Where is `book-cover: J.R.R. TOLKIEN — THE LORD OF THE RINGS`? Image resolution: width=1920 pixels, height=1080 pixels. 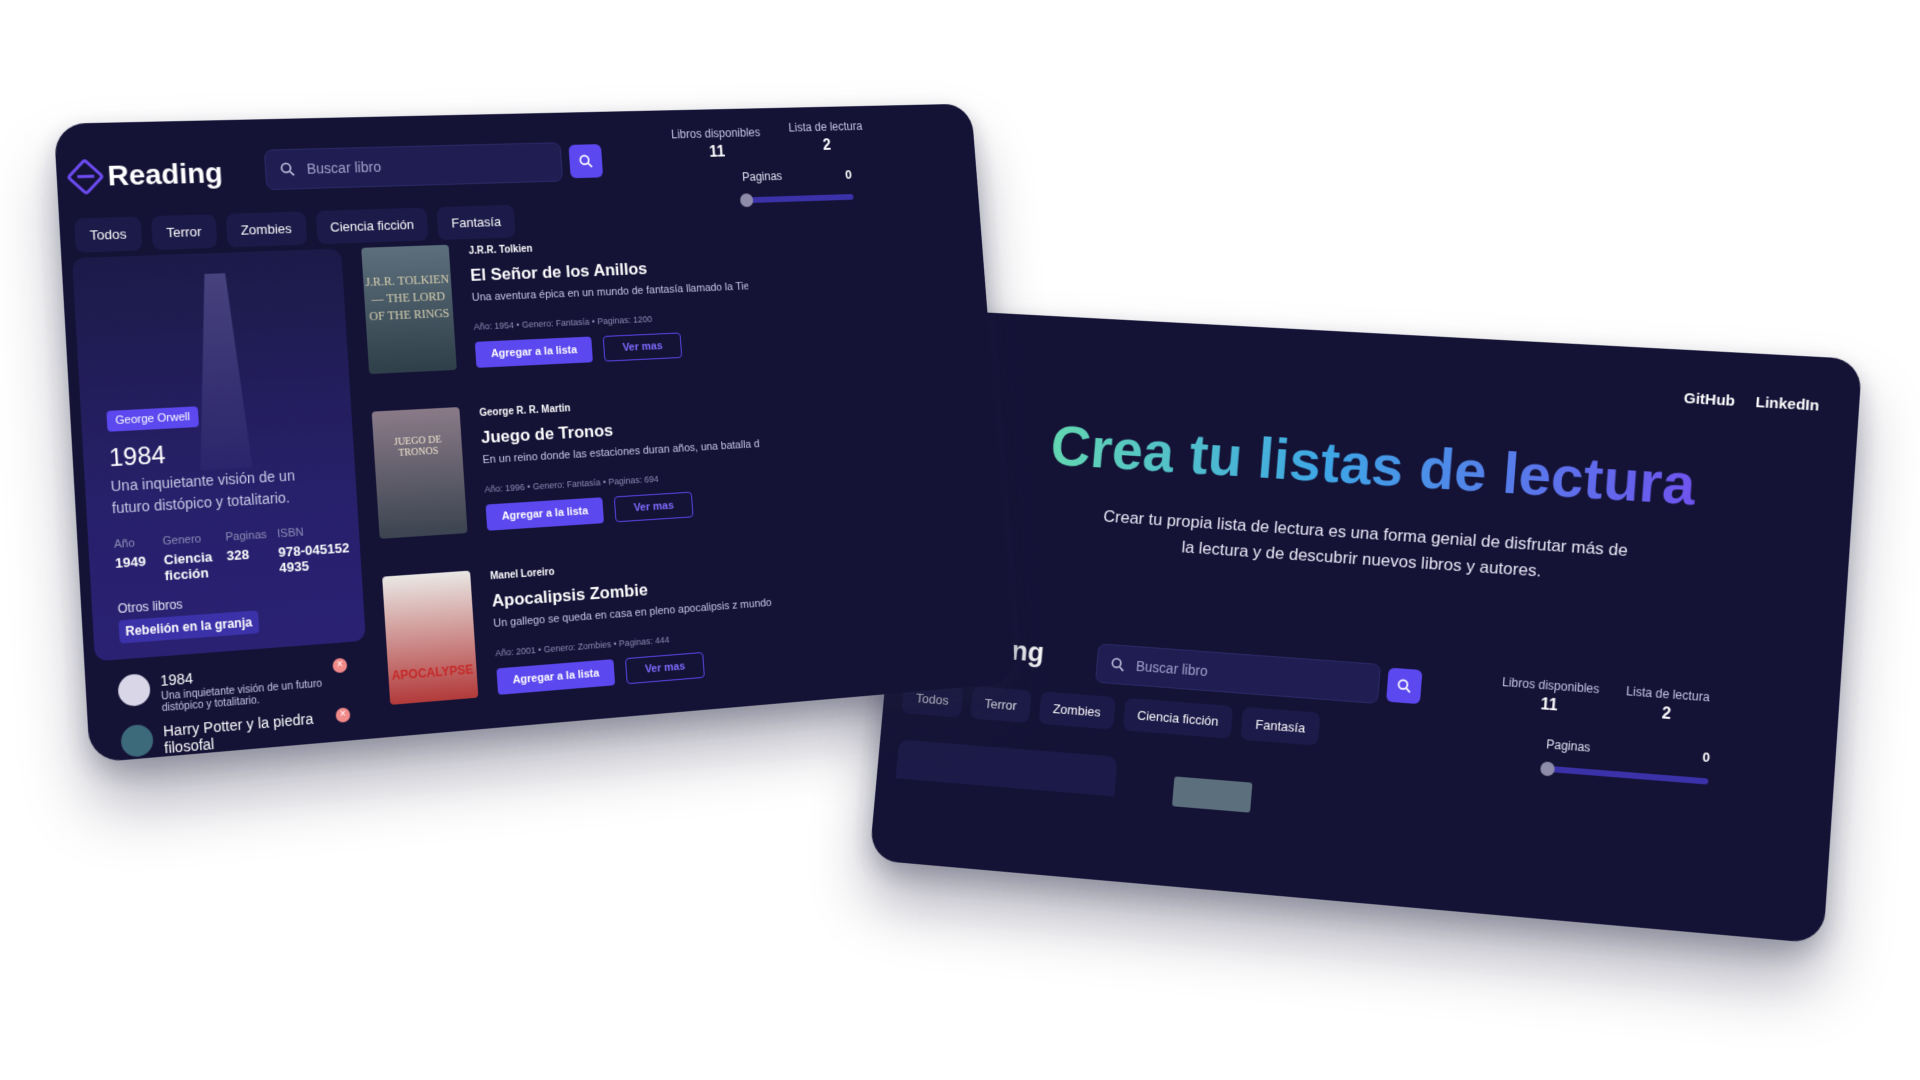
book-cover: J.R.R. TOLKIEN — THE LORD OF THE RINGS is located at coordinates (409, 309).